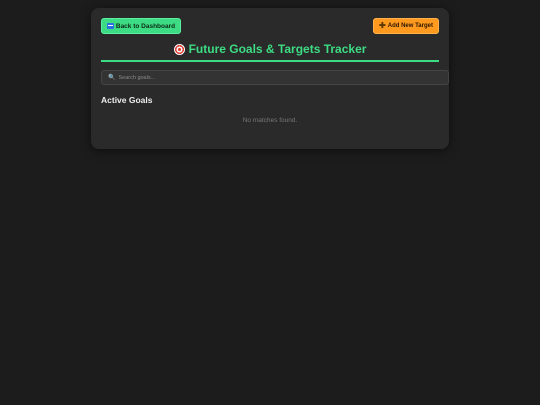 Image resolution: width=540 pixels, height=405 pixels. What do you see at coordinates (145, 26) in the screenshot?
I see `back-button-label: Back to Dashboard` at bounding box center [145, 26].